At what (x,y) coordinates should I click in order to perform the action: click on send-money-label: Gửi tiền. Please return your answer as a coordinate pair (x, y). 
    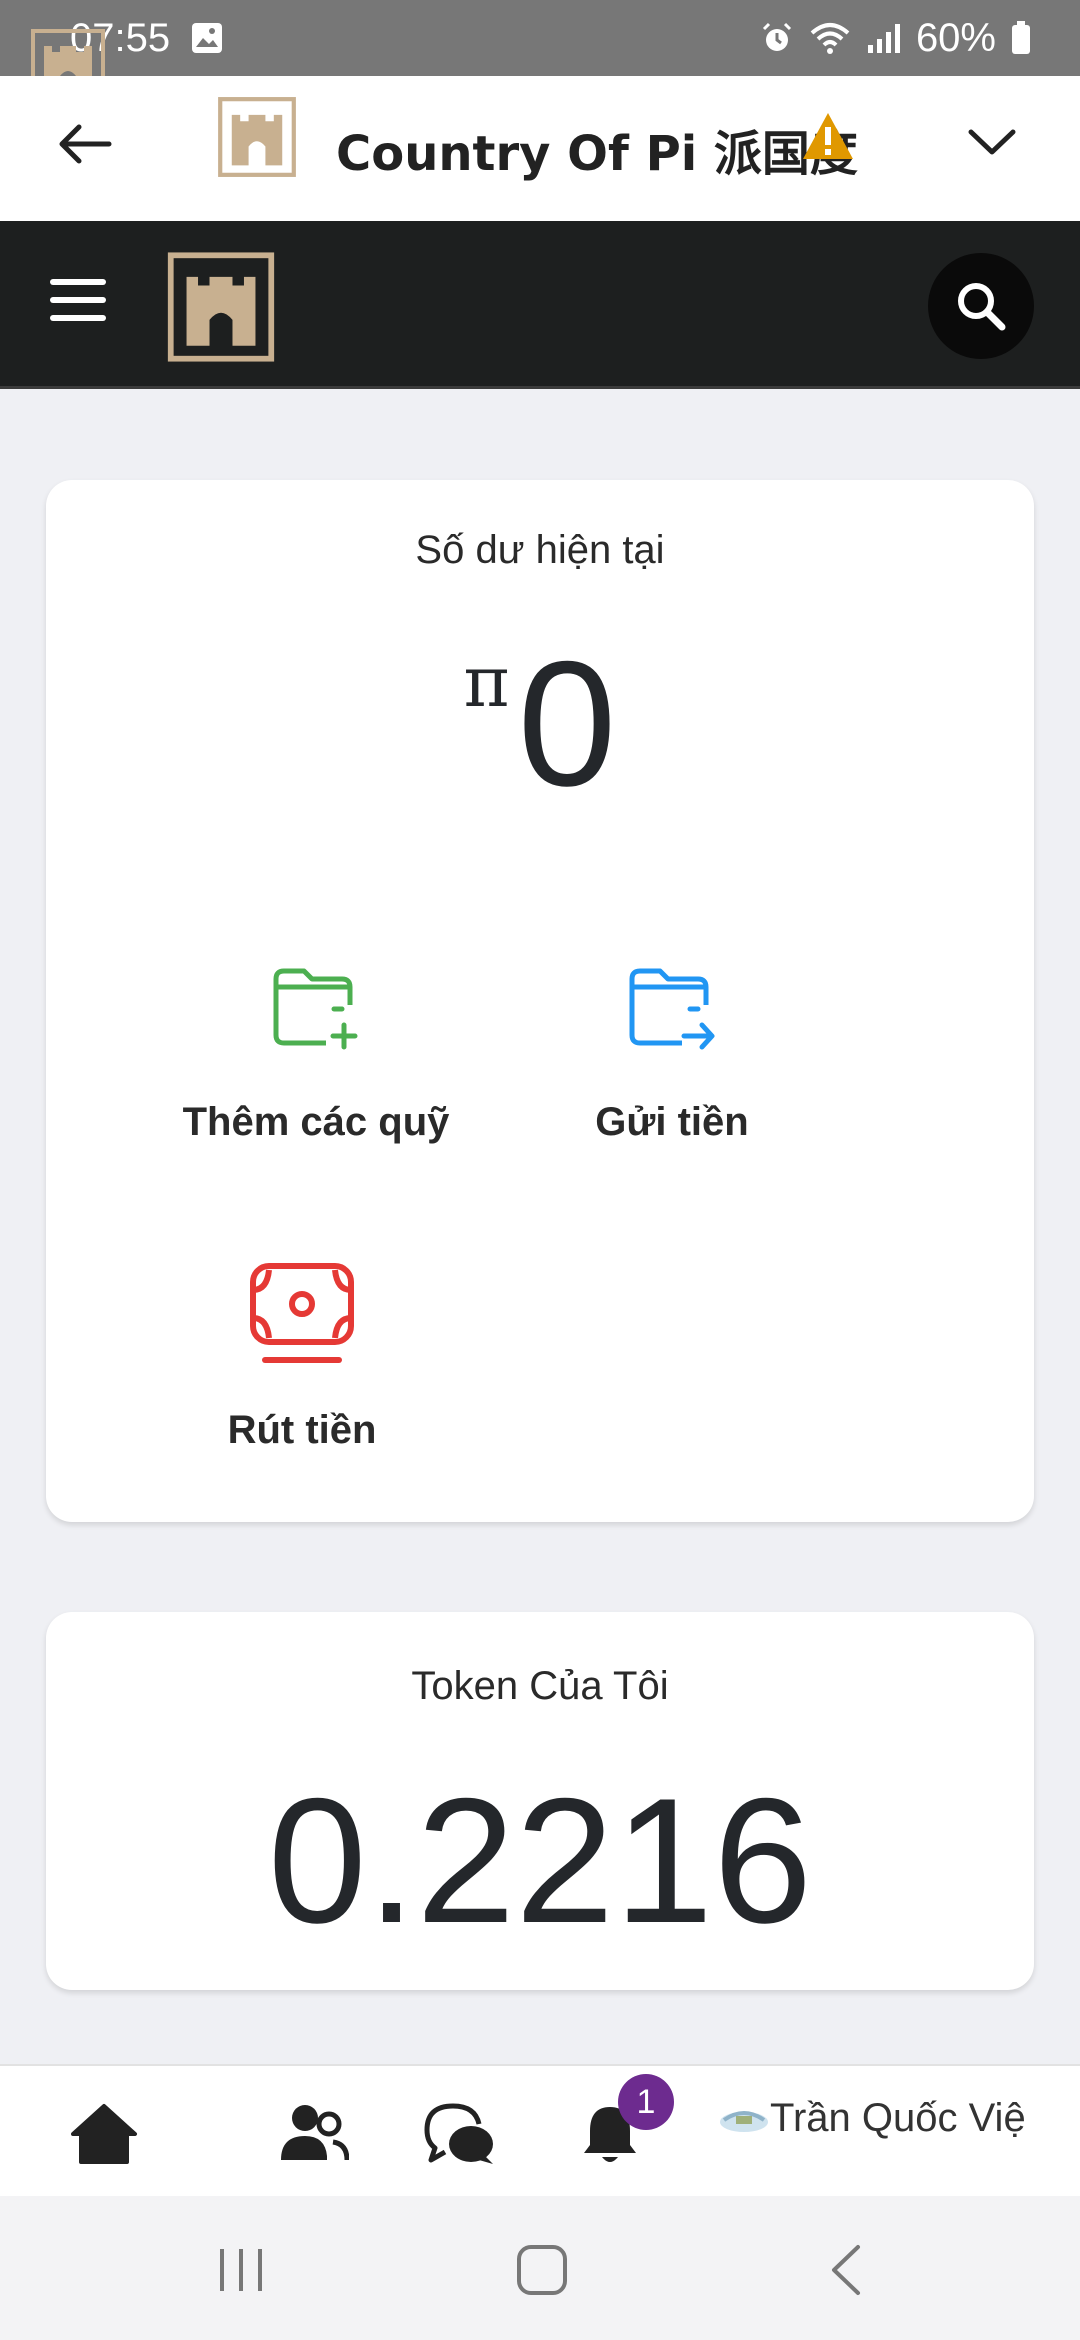
    Looking at the image, I should click on (672, 1122).